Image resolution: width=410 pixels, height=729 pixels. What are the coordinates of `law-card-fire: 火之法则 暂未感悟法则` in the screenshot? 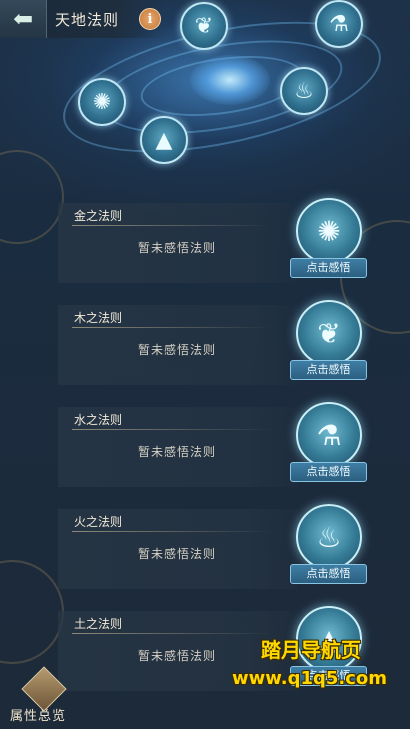 It's located at (178, 549).